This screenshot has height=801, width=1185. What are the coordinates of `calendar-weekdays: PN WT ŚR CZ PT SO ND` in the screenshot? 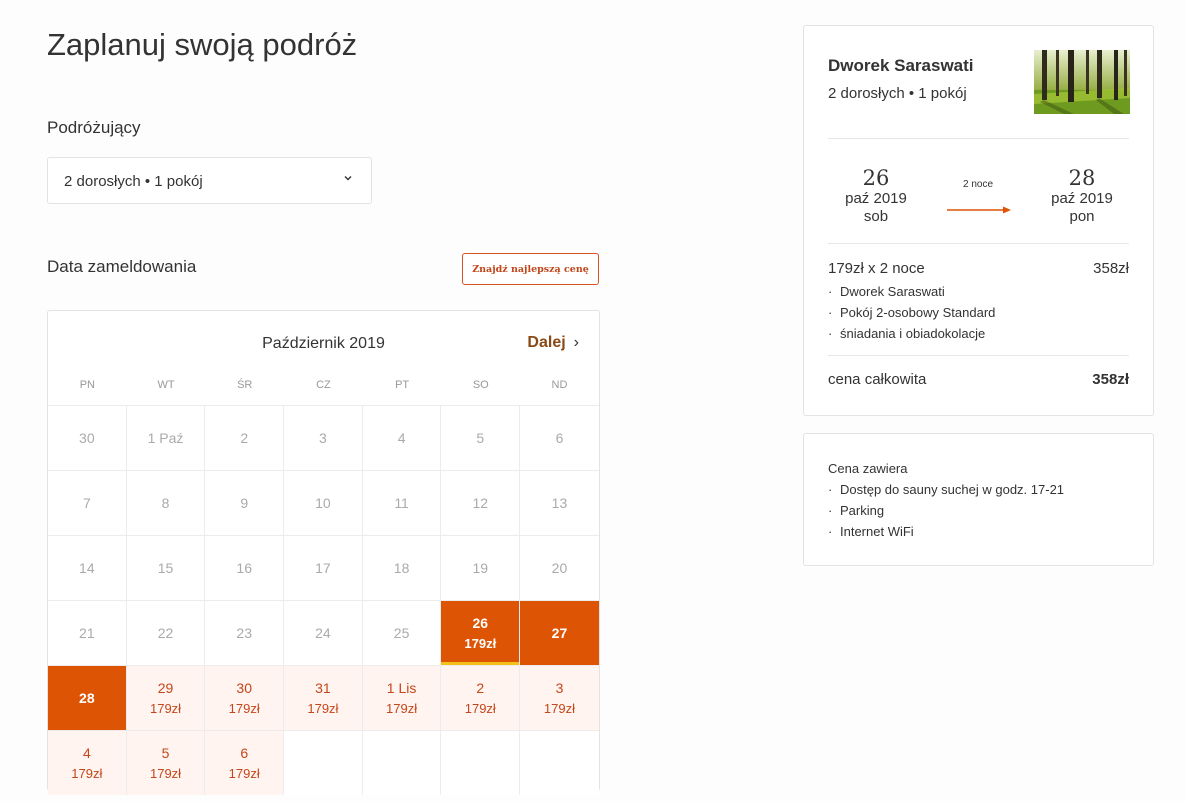 It's located at (323, 385).